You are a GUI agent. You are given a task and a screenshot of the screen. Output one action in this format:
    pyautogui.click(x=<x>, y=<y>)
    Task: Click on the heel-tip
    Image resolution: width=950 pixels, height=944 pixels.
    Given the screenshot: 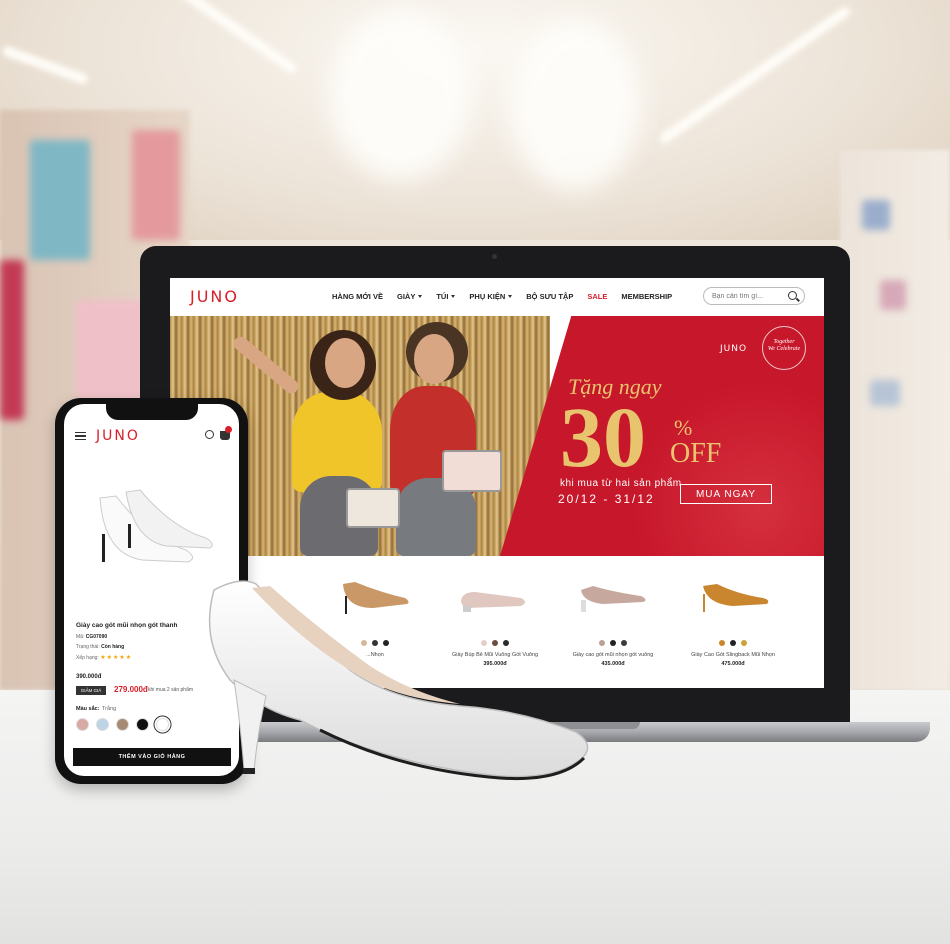 What is the action you would take?
    pyautogui.click(x=249, y=771)
    